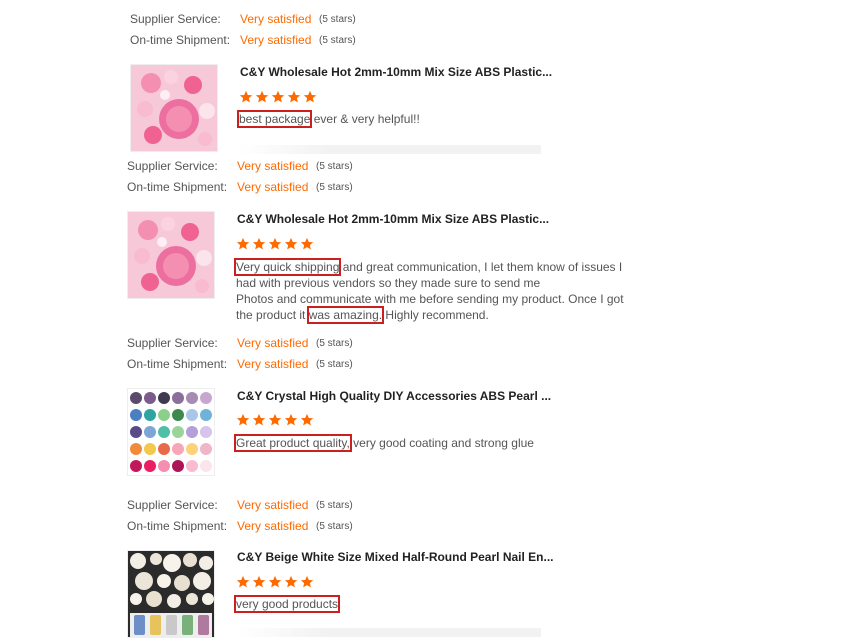 Image resolution: width=860 pixels, height=640 pixels. Describe the element at coordinates (287, 604) in the screenshot. I see `highlighted-phrase: very good products` at that location.